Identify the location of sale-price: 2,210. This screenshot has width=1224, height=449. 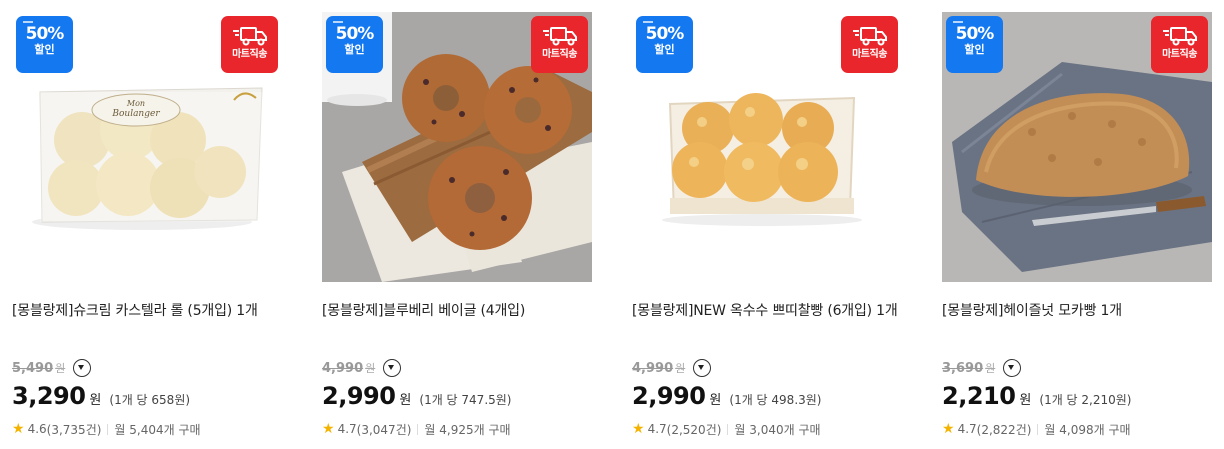
(979, 396).